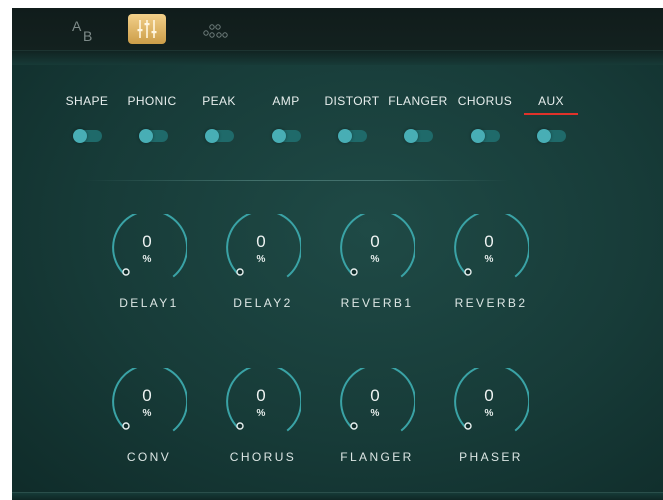 The width and height of the screenshot is (663, 500). Describe the element at coordinates (88, 36) in the screenshot. I see `ab-icon-b: B` at that location.